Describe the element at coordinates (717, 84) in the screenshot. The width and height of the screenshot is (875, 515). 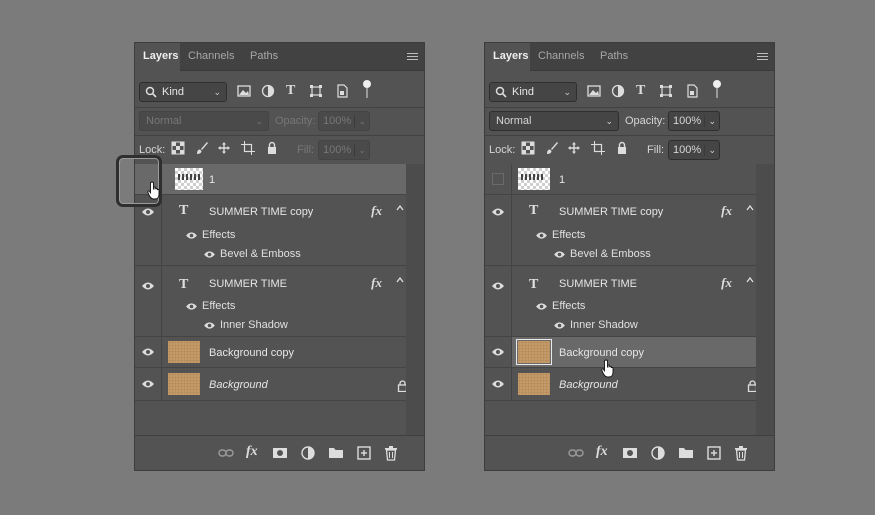
I see `filter-toggle-icon` at that location.